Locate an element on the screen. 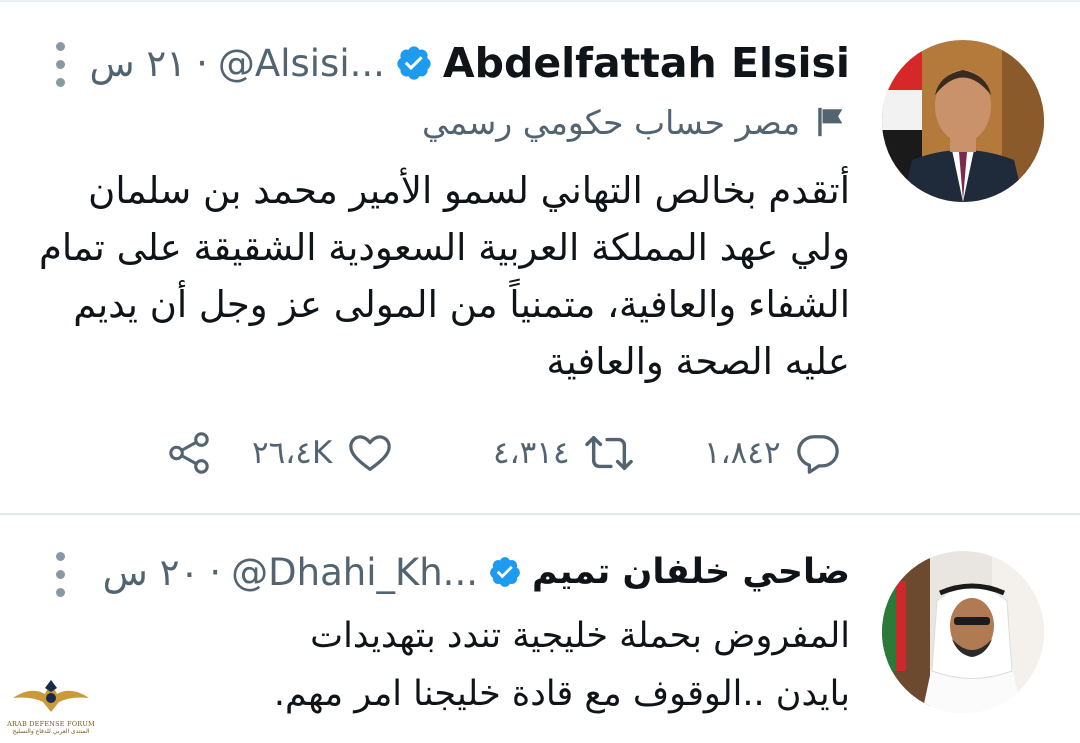 This screenshot has height=743, width=1080. tweet-time: ٢١ س is located at coordinates (137, 63).